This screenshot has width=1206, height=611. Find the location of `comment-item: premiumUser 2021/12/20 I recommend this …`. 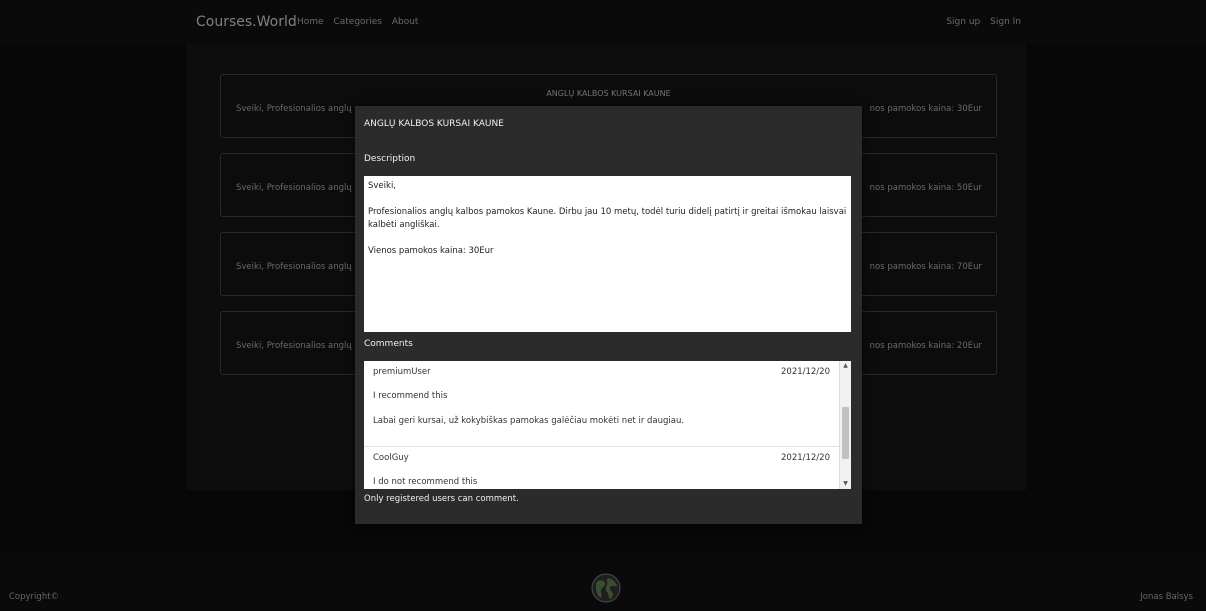

comment-item: premiumUser 2021/12/20 I recommend this … is located at coordinates (602, 404).